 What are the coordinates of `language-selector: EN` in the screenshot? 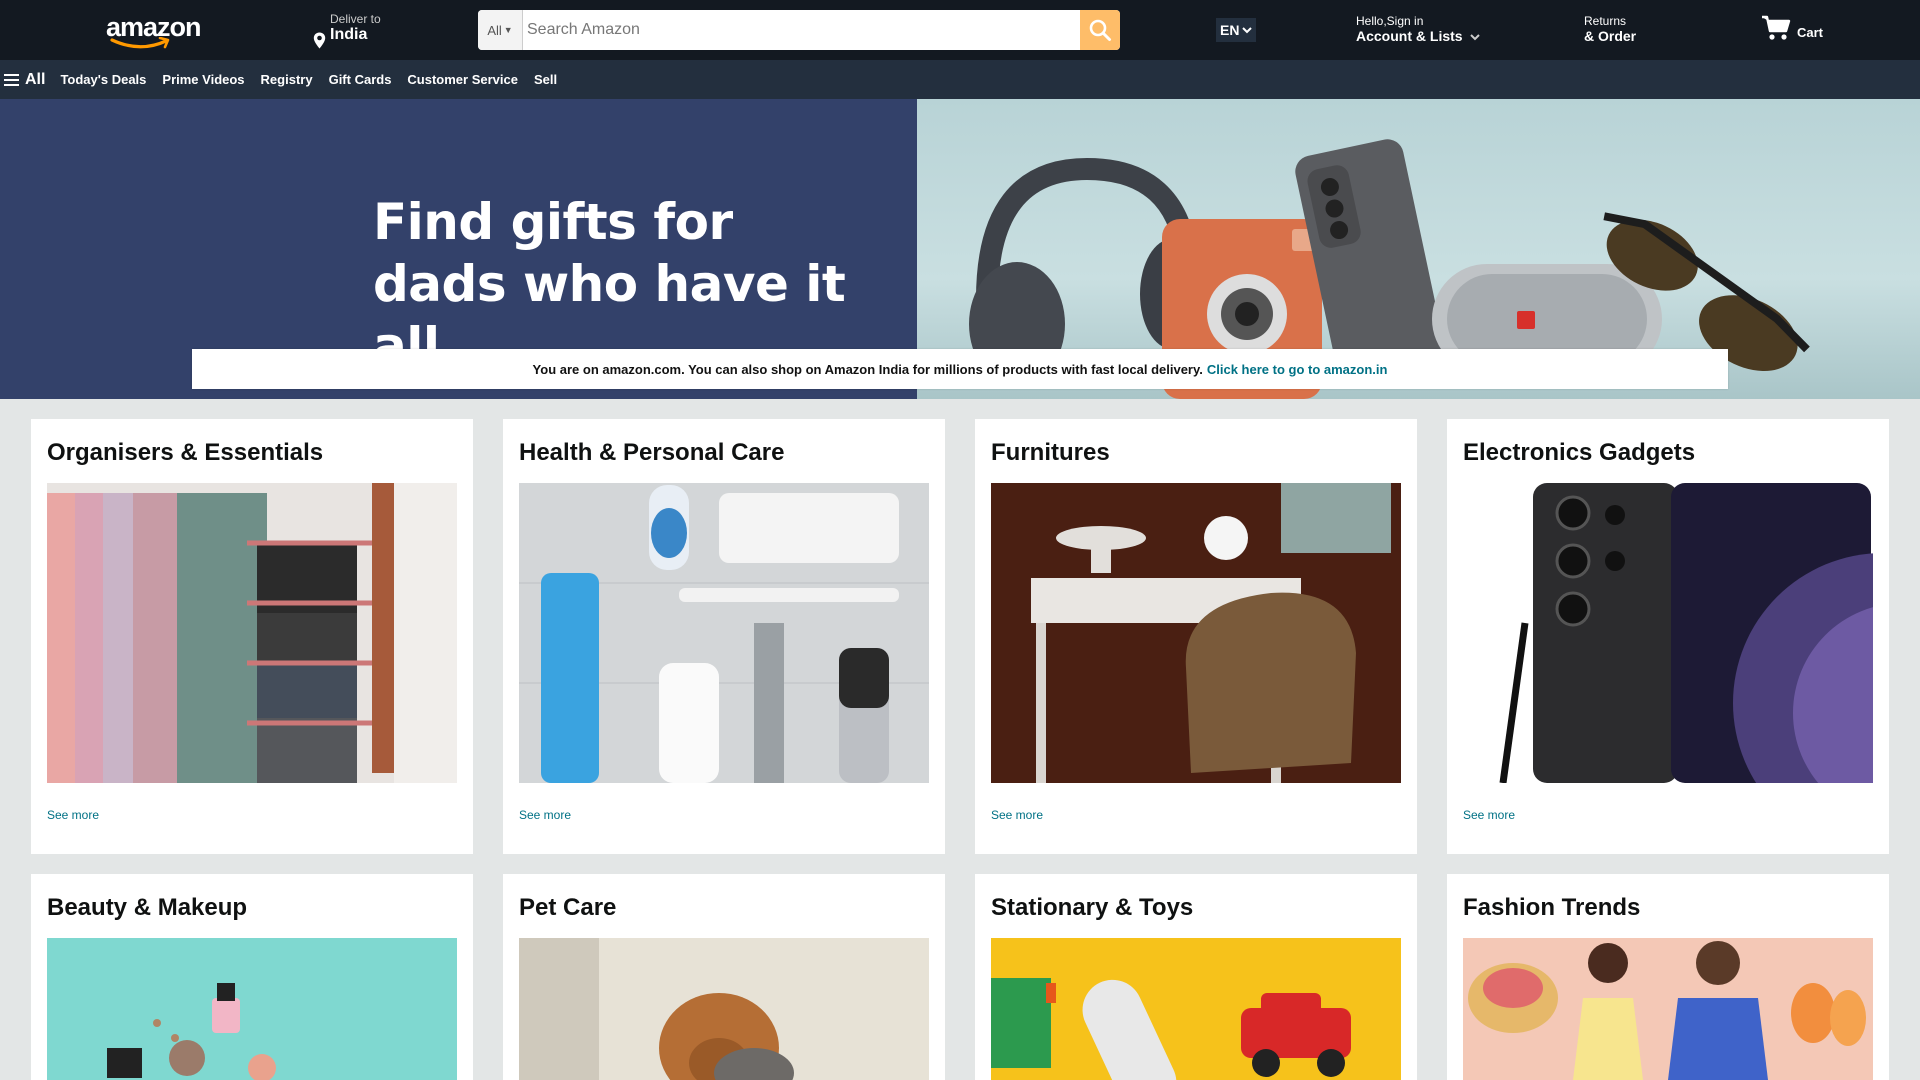 It's located at (1236, 30).